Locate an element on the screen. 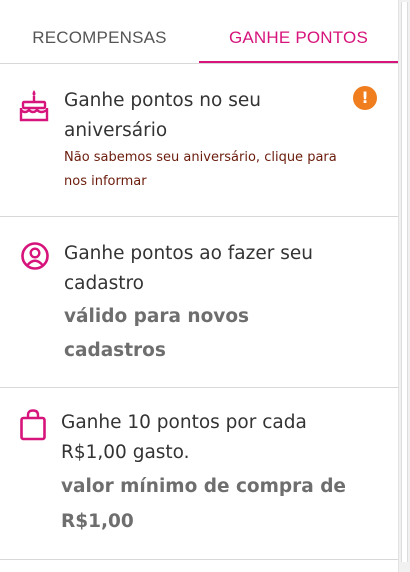 The image size is (410, 572). tab-bar: RECOMPENSAS GANHE PONTOS is located at coordinates (199, 32).